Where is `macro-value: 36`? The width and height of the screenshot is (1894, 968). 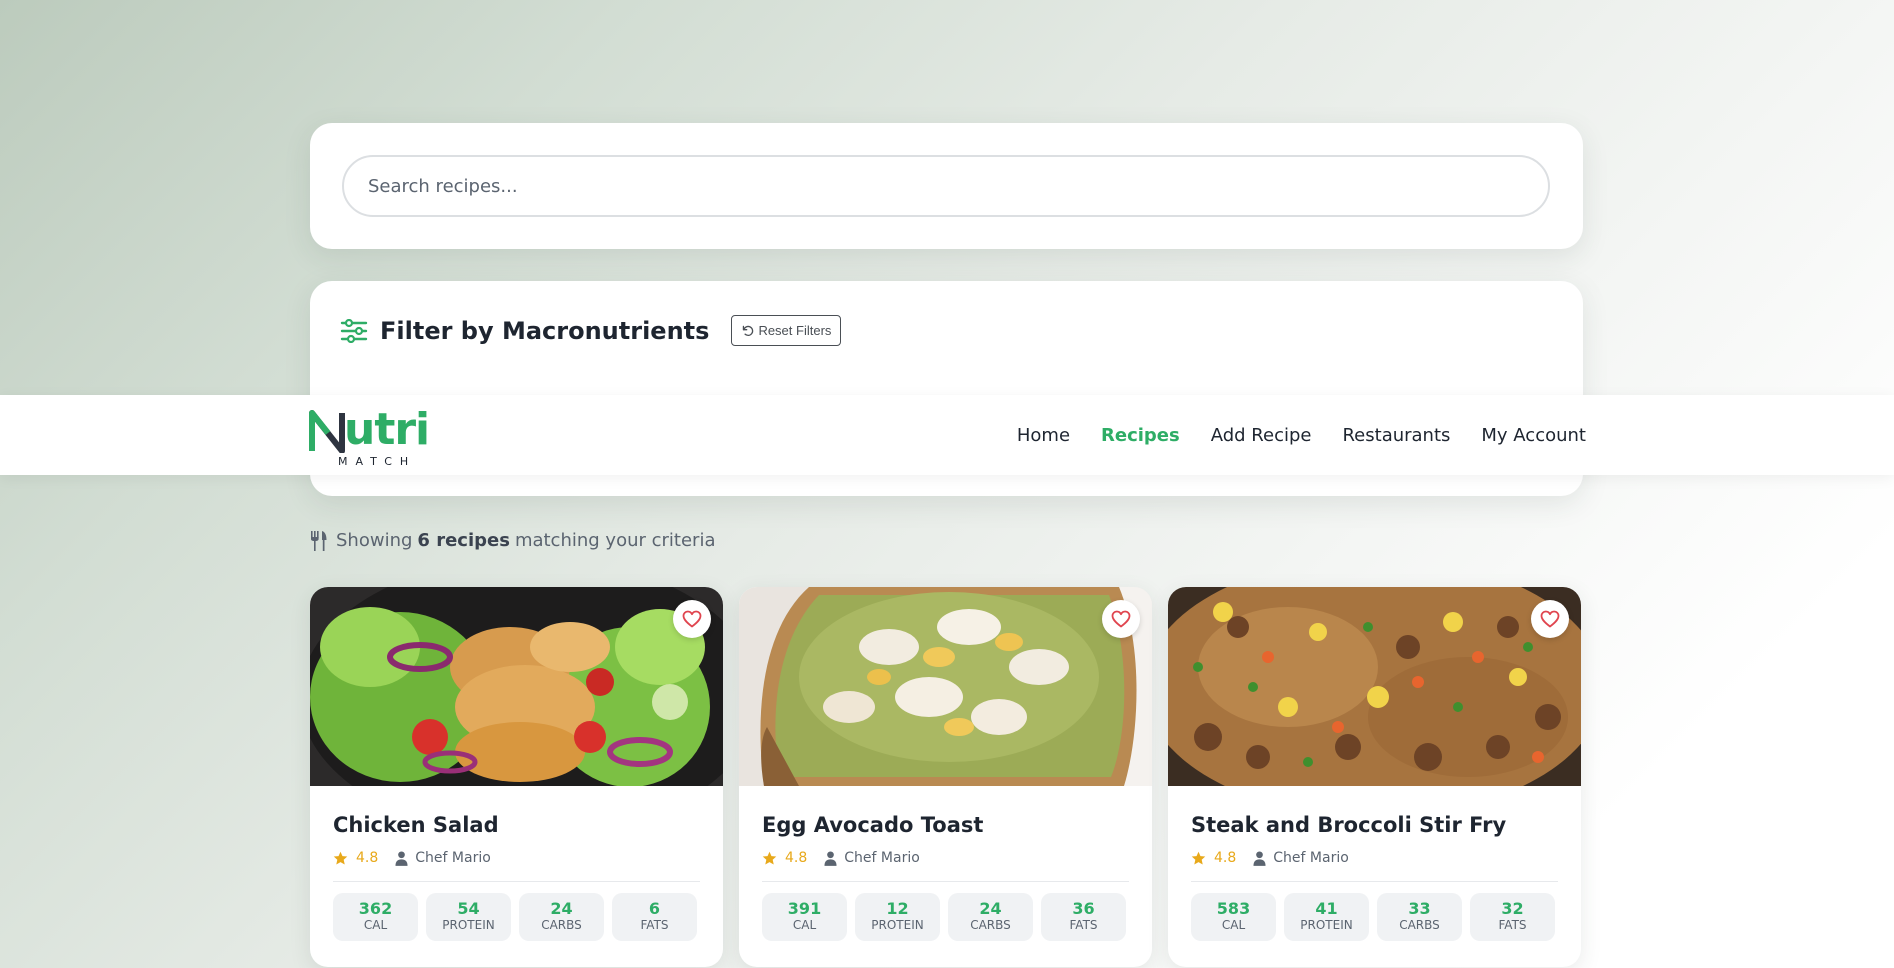
macro-value: 36 is located at coordinates (1083, 908).